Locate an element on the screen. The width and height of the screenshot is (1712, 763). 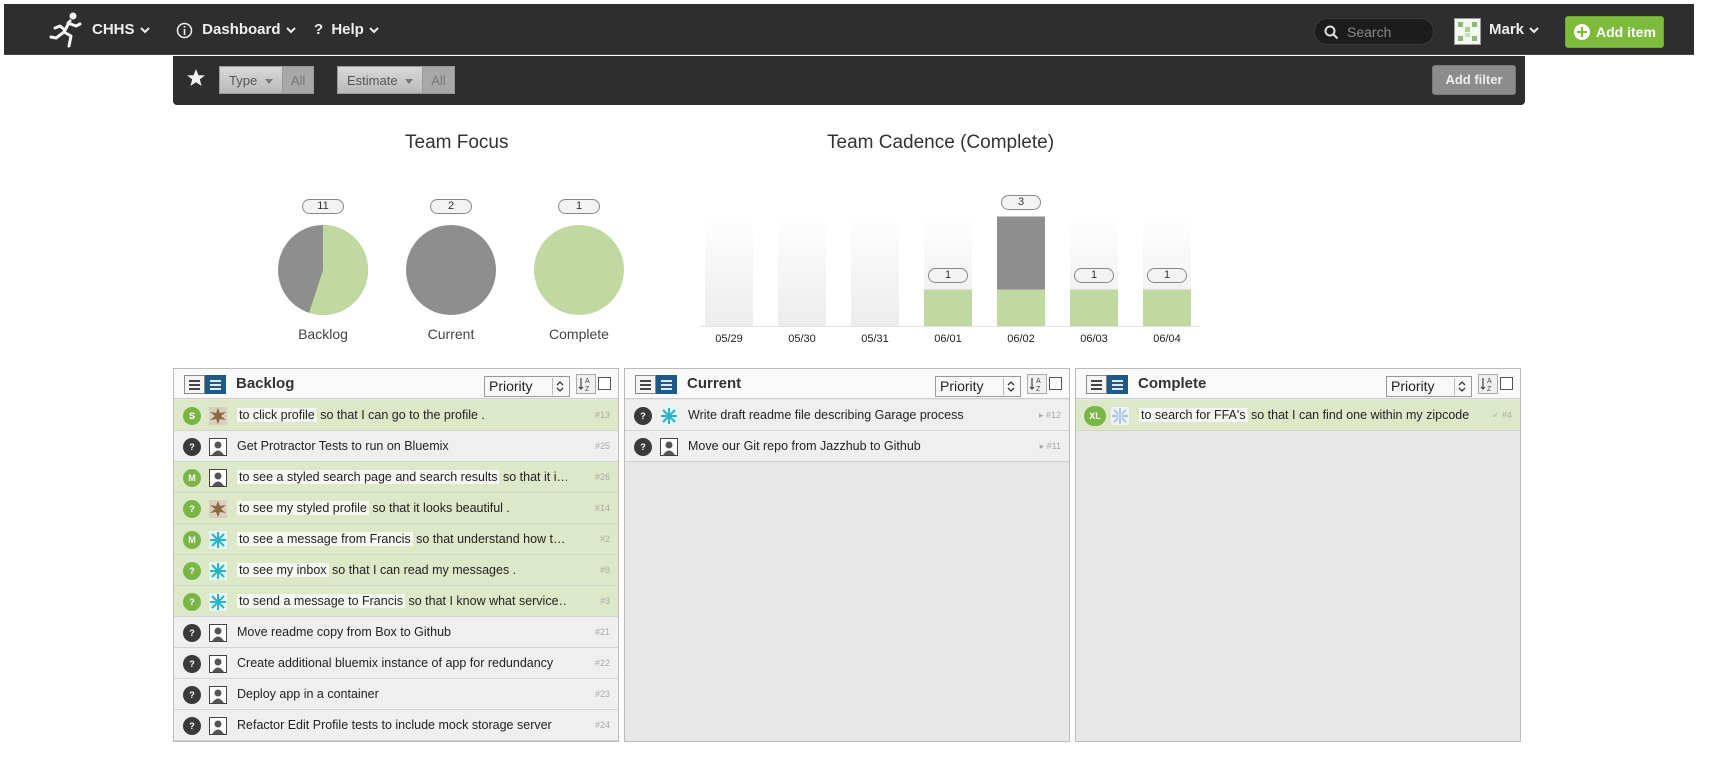
sort-select-value: Priority is located at coordinates (962, 386).